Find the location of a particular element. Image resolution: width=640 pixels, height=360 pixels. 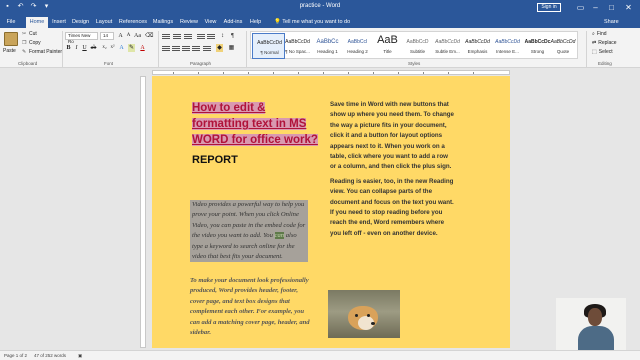

show-marks-icon: ¶ is located at coordinates (232, 36).